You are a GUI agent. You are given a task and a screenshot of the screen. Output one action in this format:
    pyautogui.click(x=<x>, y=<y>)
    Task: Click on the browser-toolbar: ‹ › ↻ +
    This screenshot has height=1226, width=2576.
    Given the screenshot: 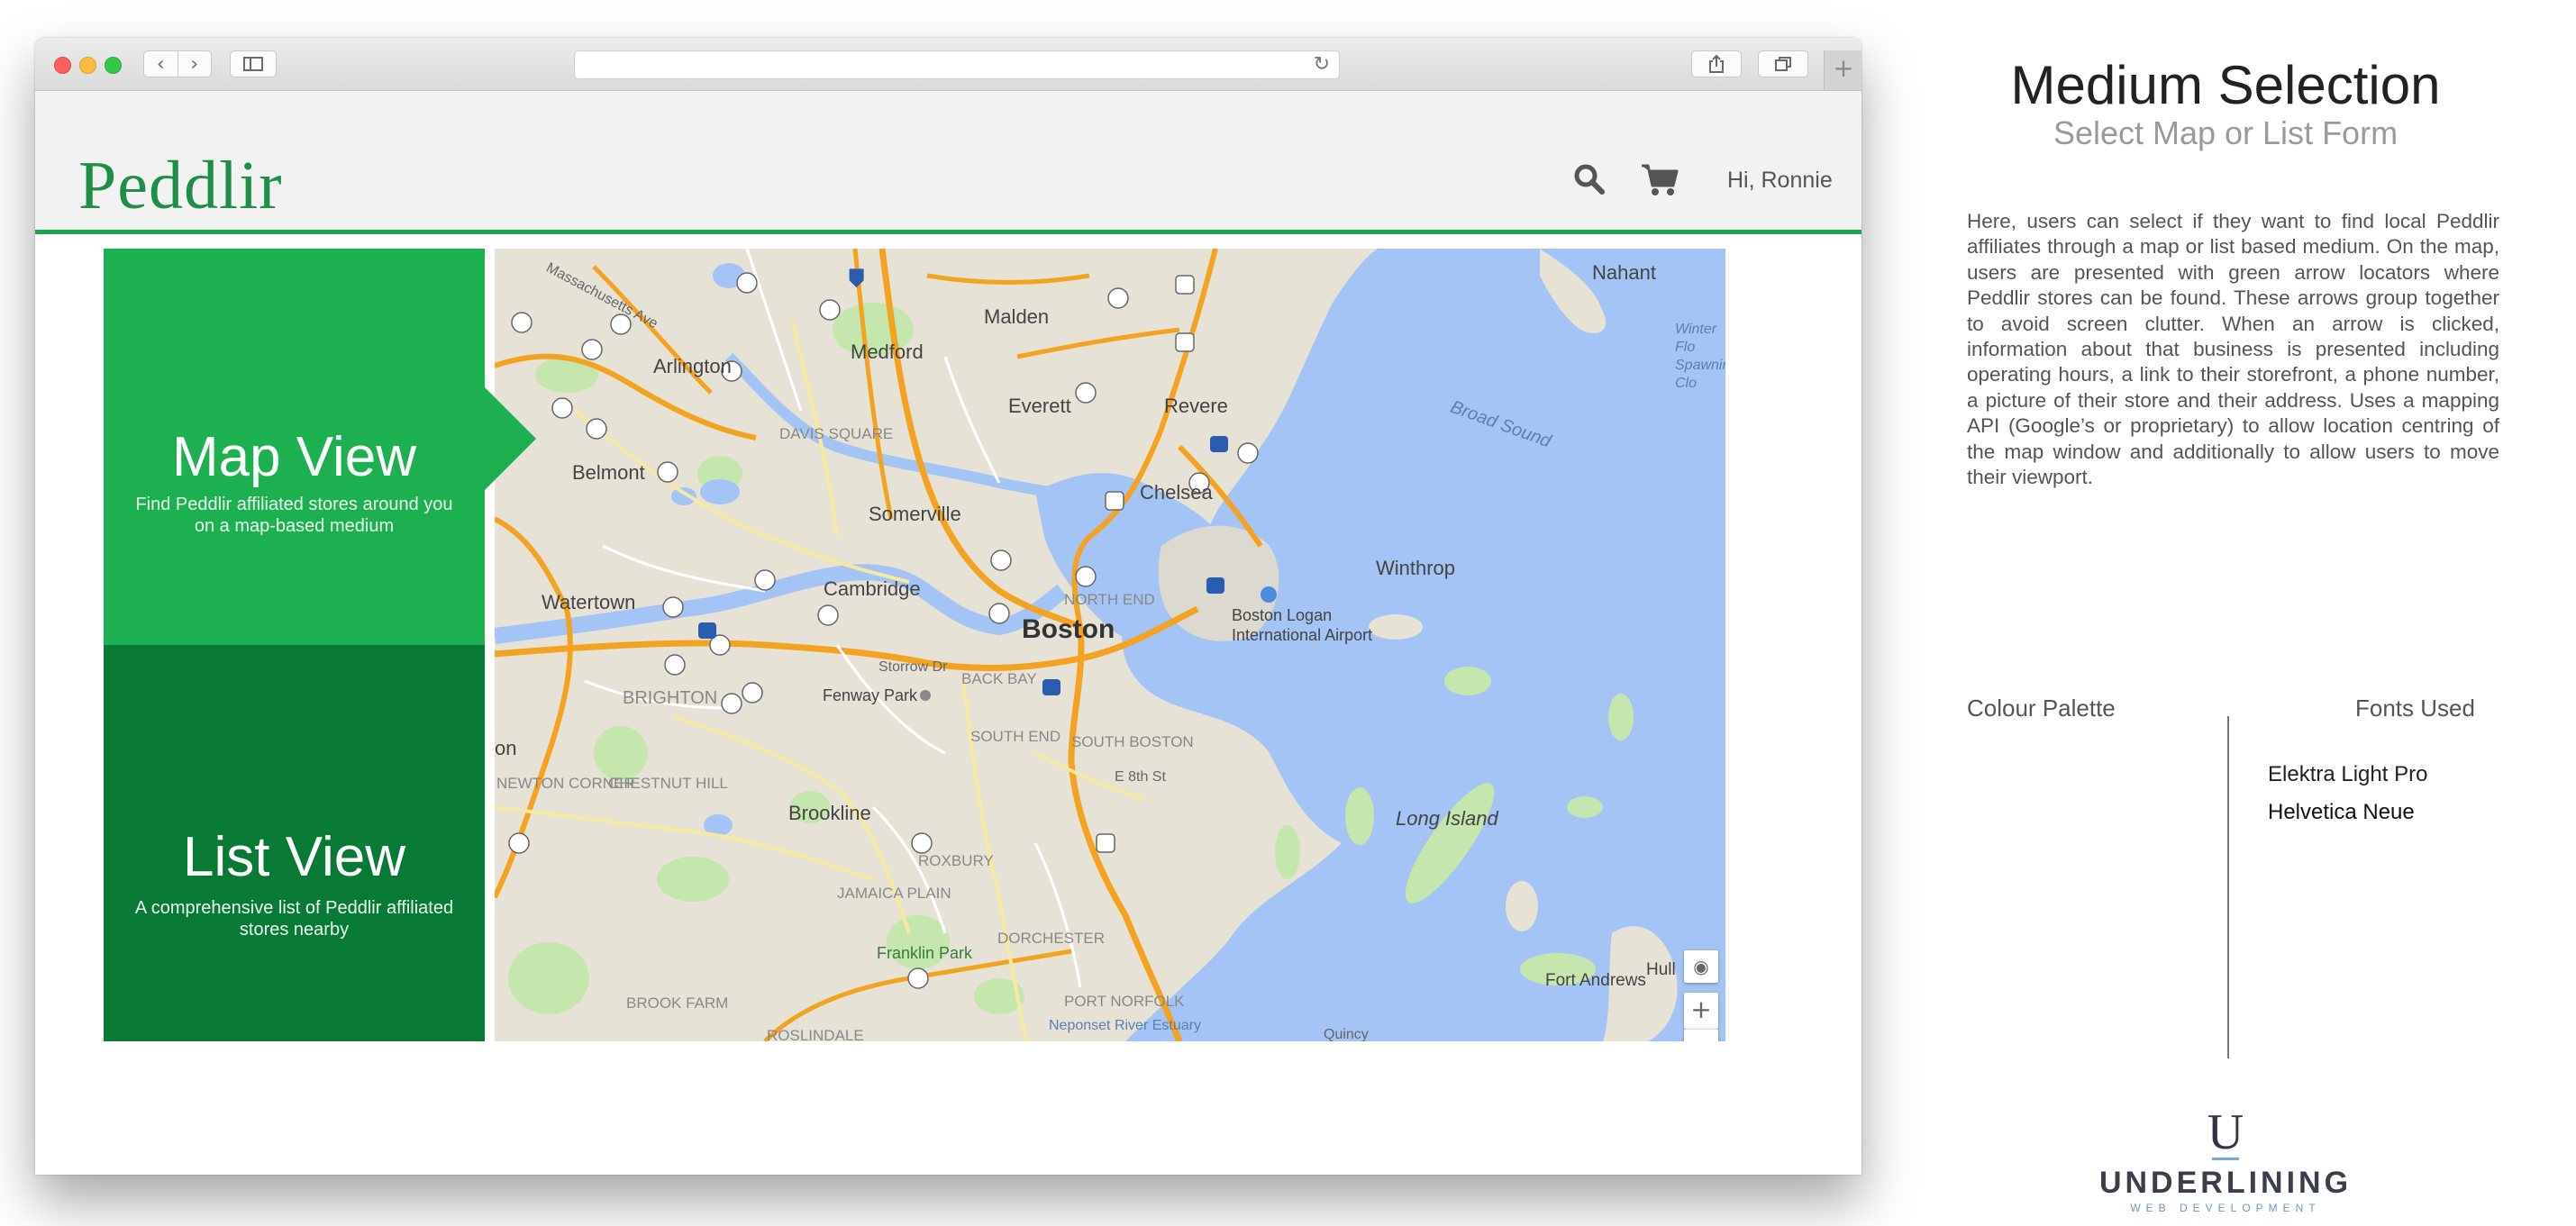 What is the action you would take?
    pyautogui.click(x=948, y=64)
    